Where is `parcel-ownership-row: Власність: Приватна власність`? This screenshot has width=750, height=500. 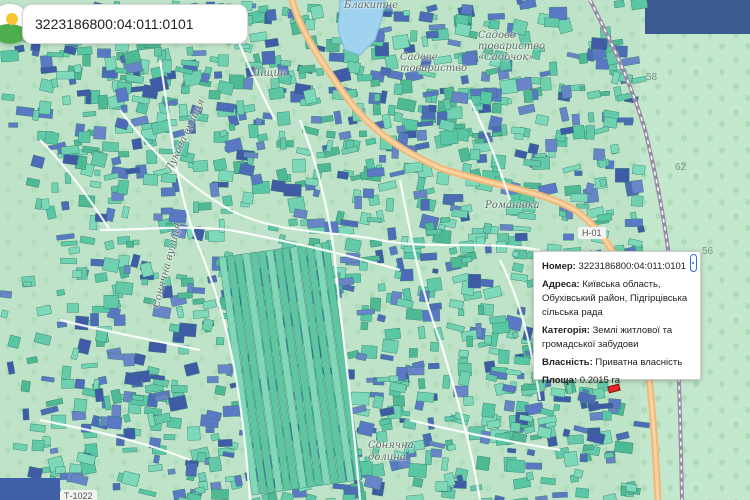 parcel-ownership-row: Власність: Приватна власність is located at coordinates (612, 362).